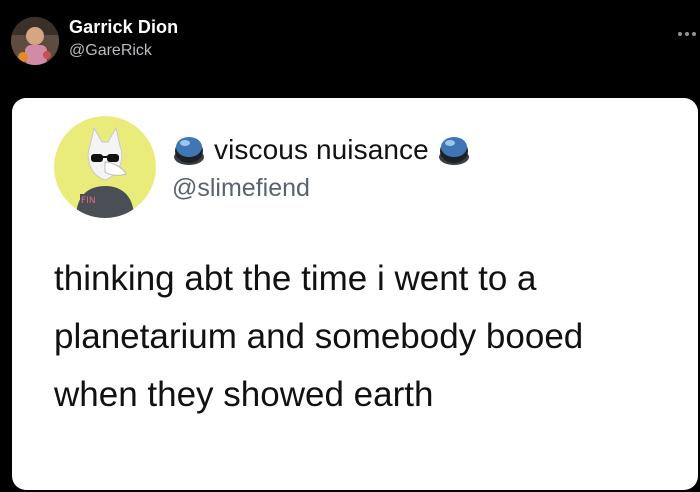 This screenshot has height=492, width=700. What do you see at coordinates (319, 336) in the screenshot?
I see `tweet-text-line: planetarium and somebody booed` at bounding box center [319, 336].